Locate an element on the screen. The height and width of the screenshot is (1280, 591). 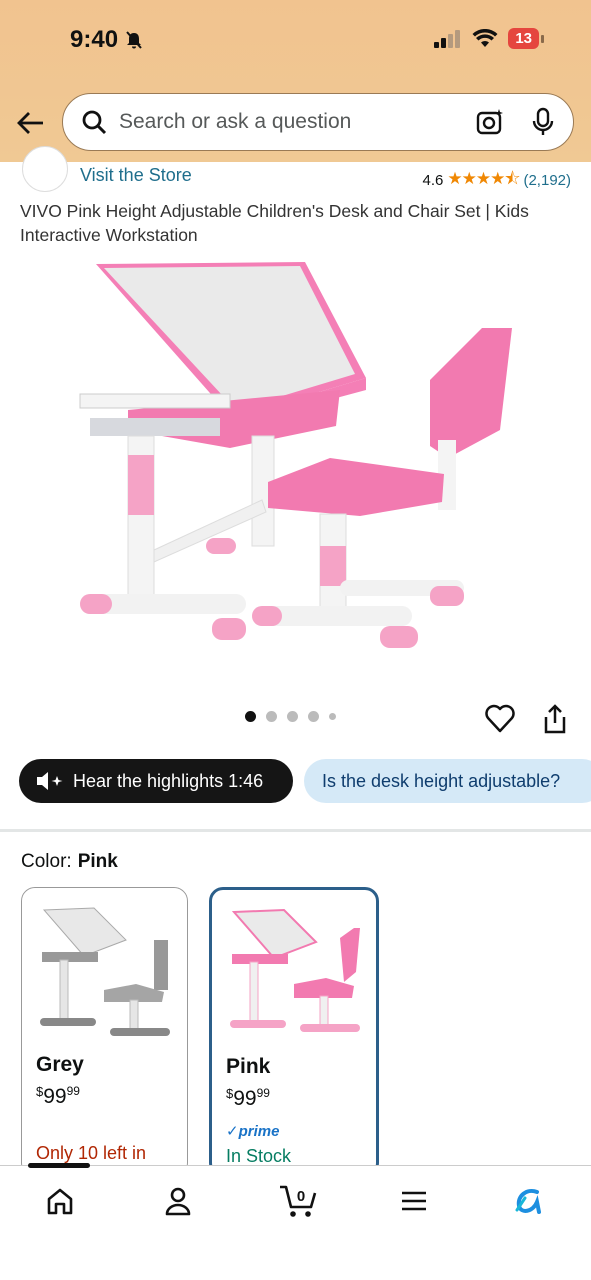
status-time: 9:40 is located at coordinates (107, 40).